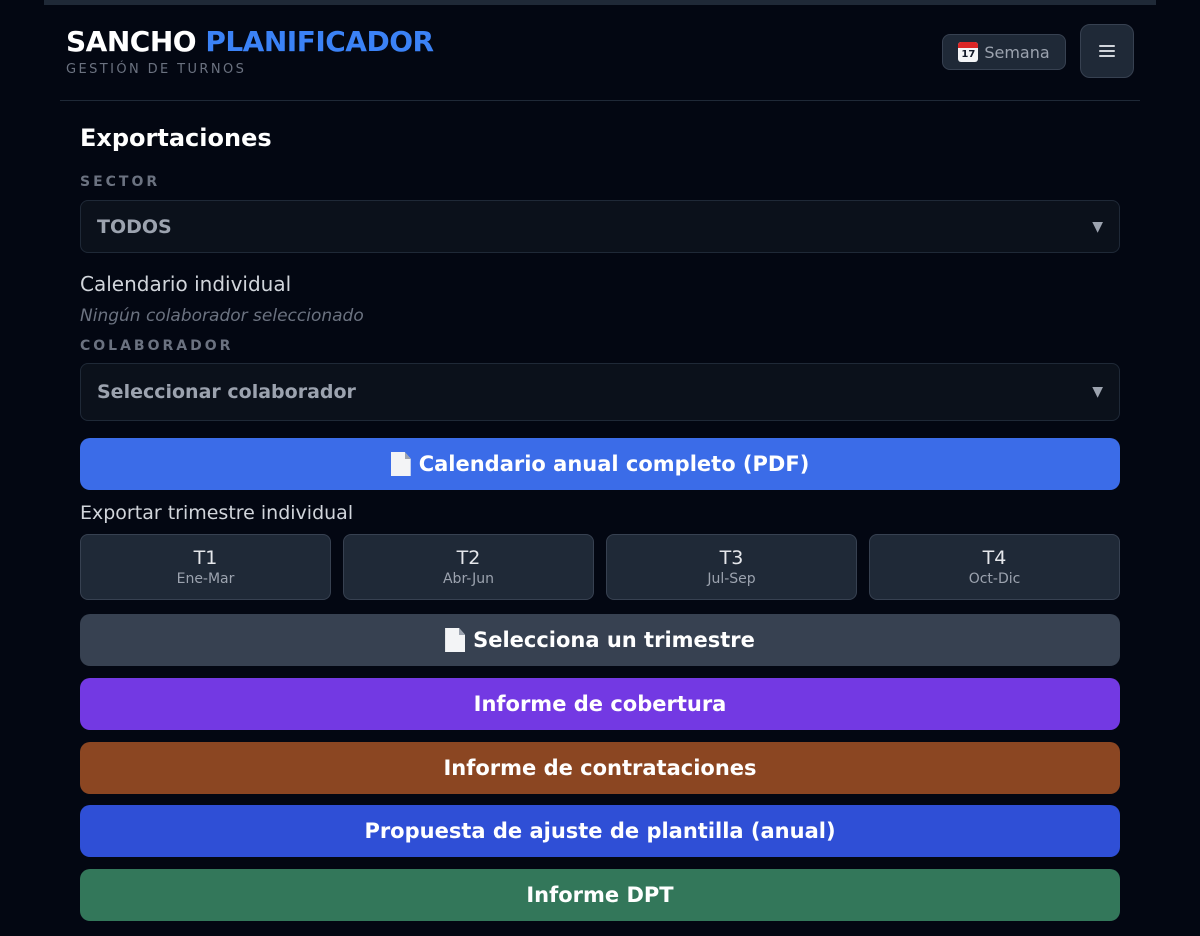 The height and width of the screenshot is (936, 1200). What do you see at coordinates (217, 513) in the screenshot?
I see `quarter-export-heading: Exportar trimestre individual` at bounding box center [217, 513].